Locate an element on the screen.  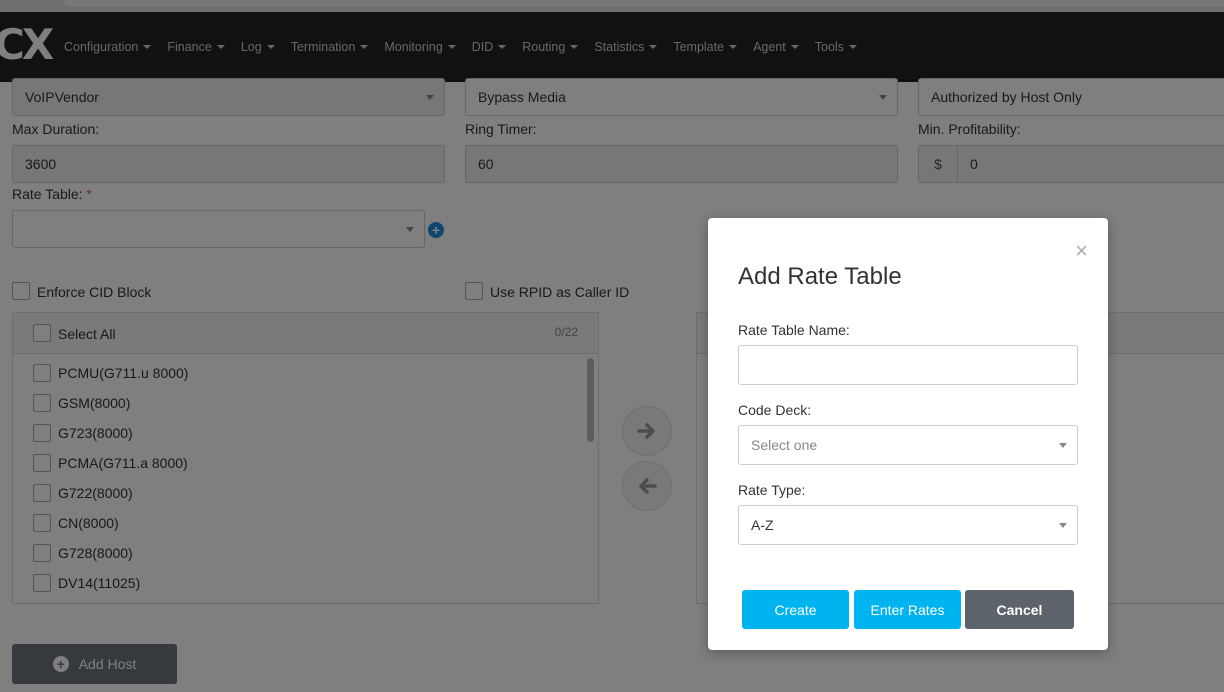
create-button: Create is located at coordinates (795, 609).